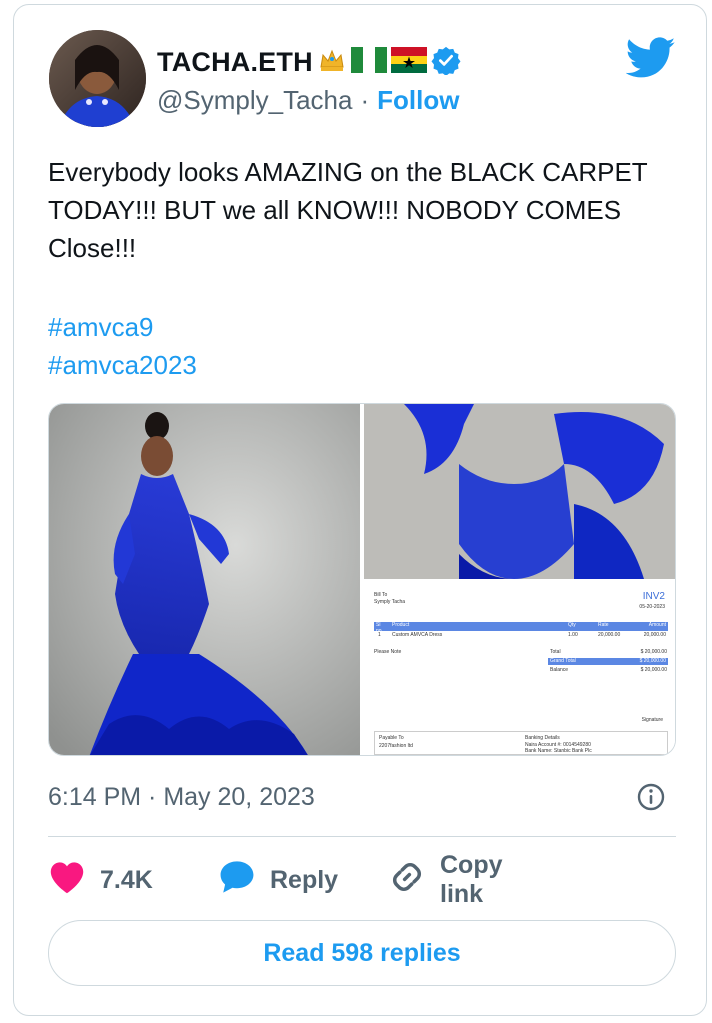 This screenshot has width=712, height=1023. Describe the element at coordinates (608, 661) in the screenshot. I see `invoice-grand-total-row: Grand Total $ 20,000.00` at that location.